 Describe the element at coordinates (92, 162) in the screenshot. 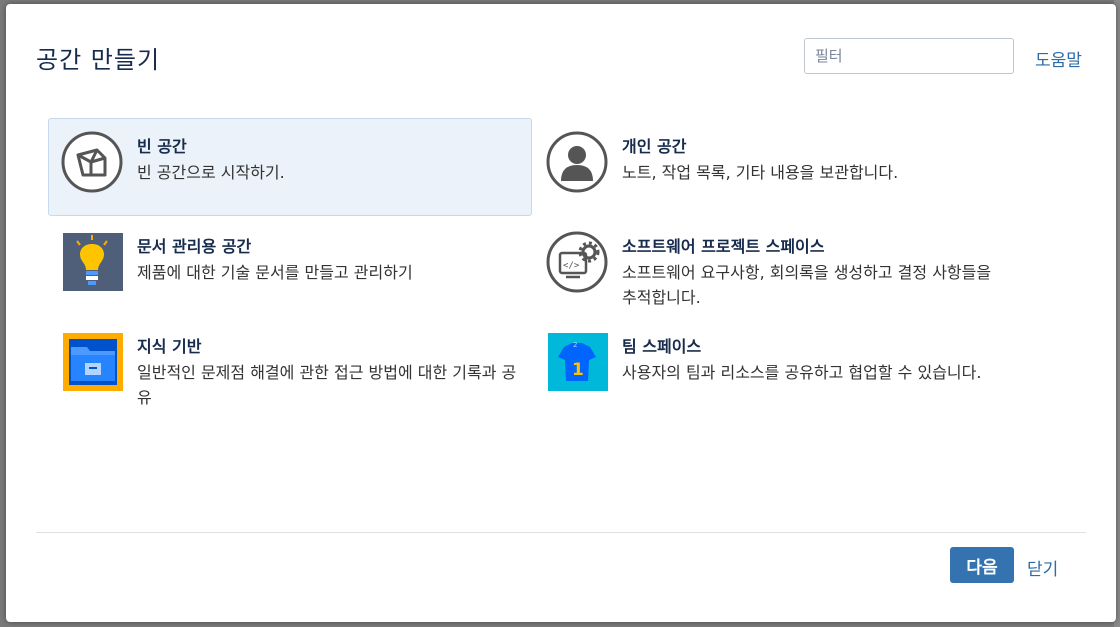

I see `blank-space-icon` at that location.